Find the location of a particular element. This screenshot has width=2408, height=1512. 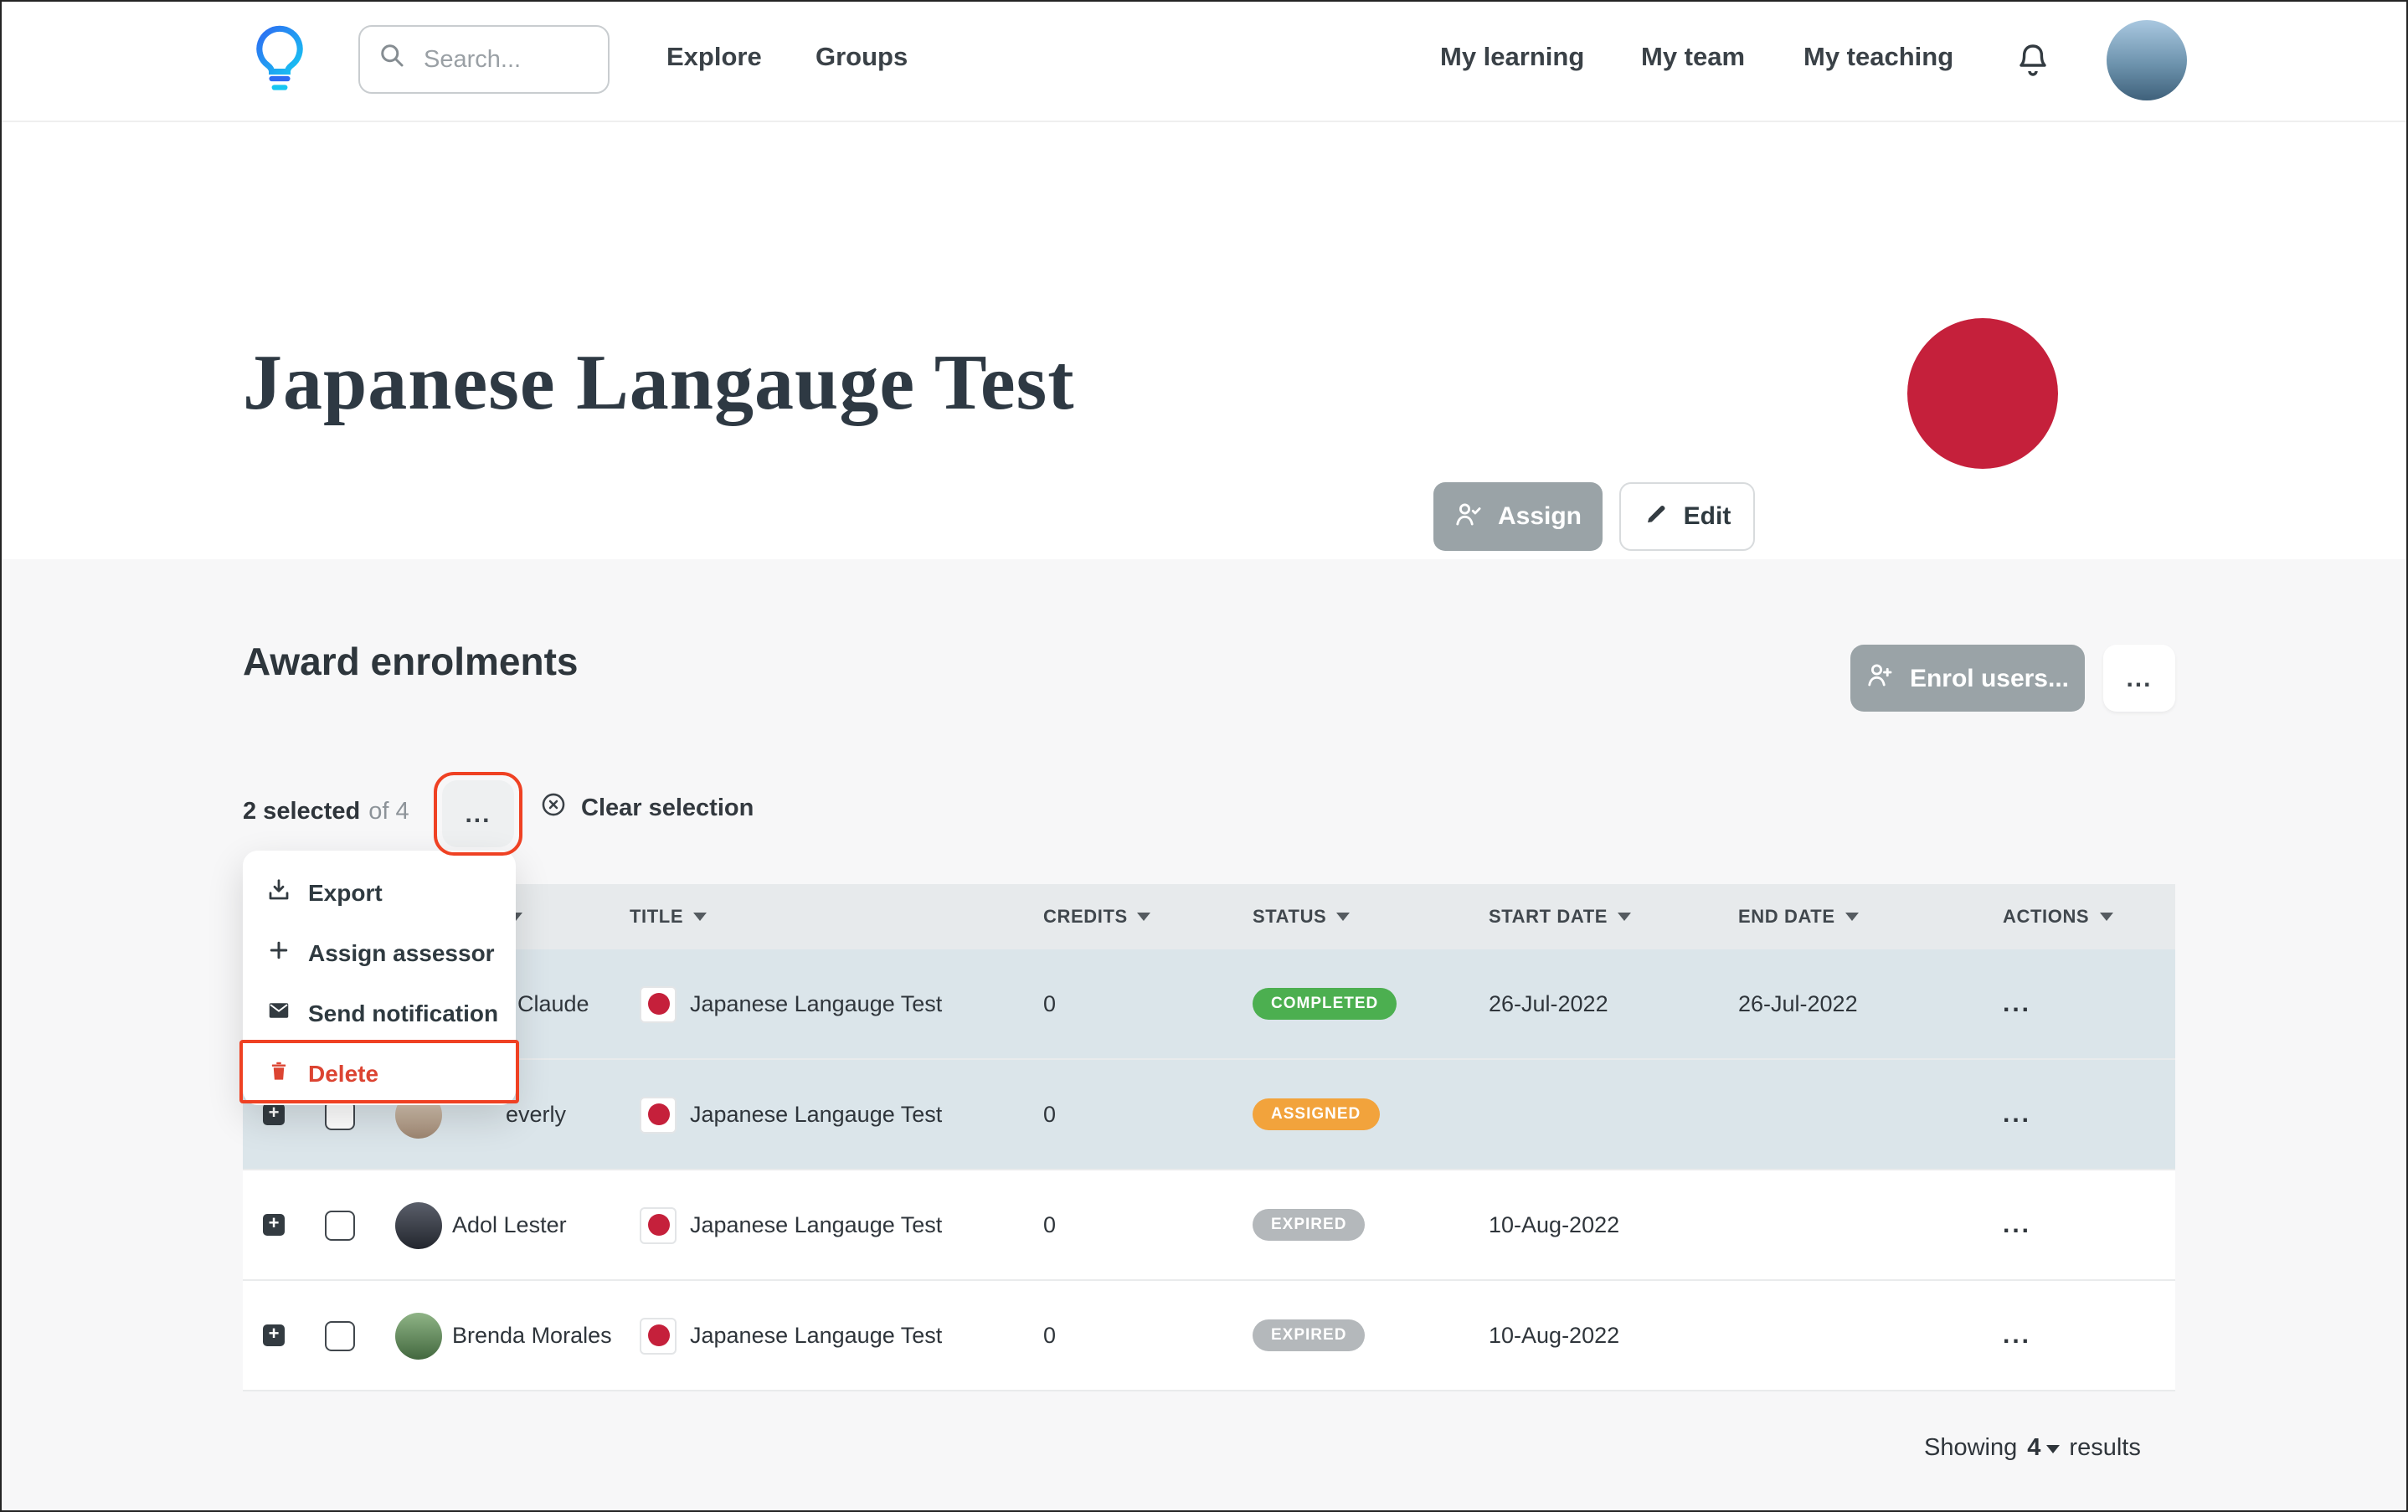

clear-selection-button: Clear selection is located at coordinates (647, 808).